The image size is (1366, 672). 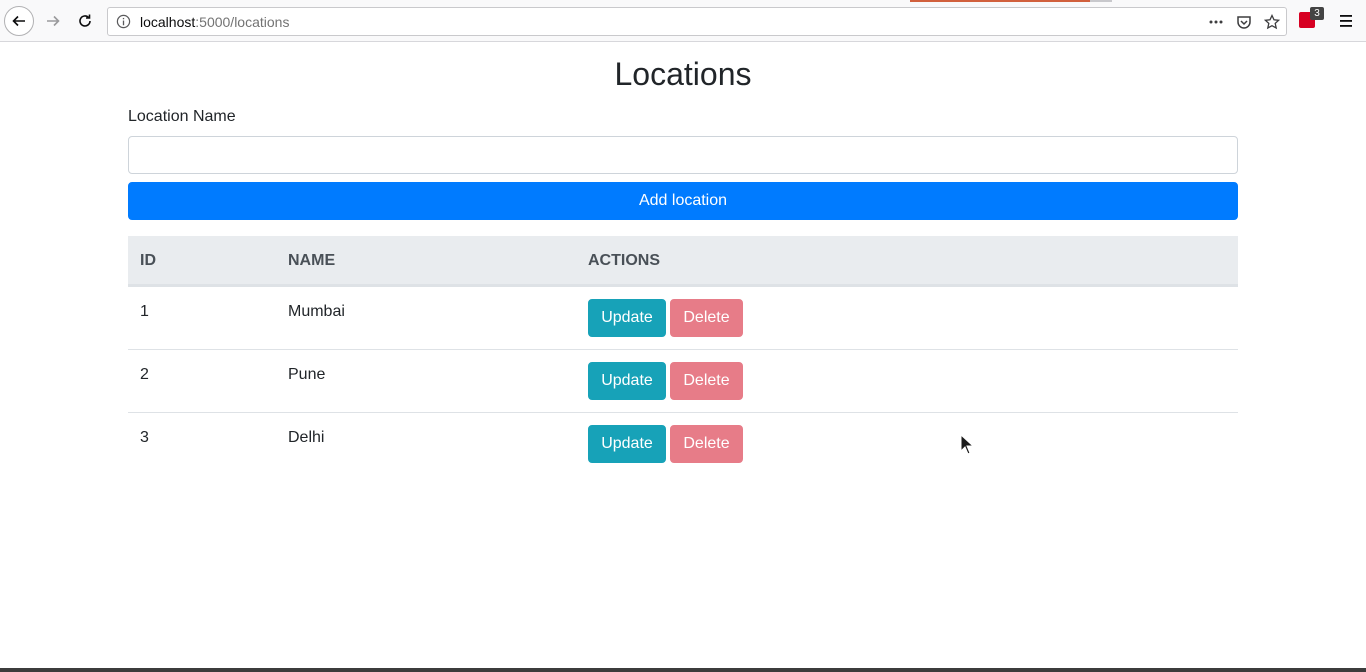 I want to click on add-location-button: Add location, so click(x=683, y=201).